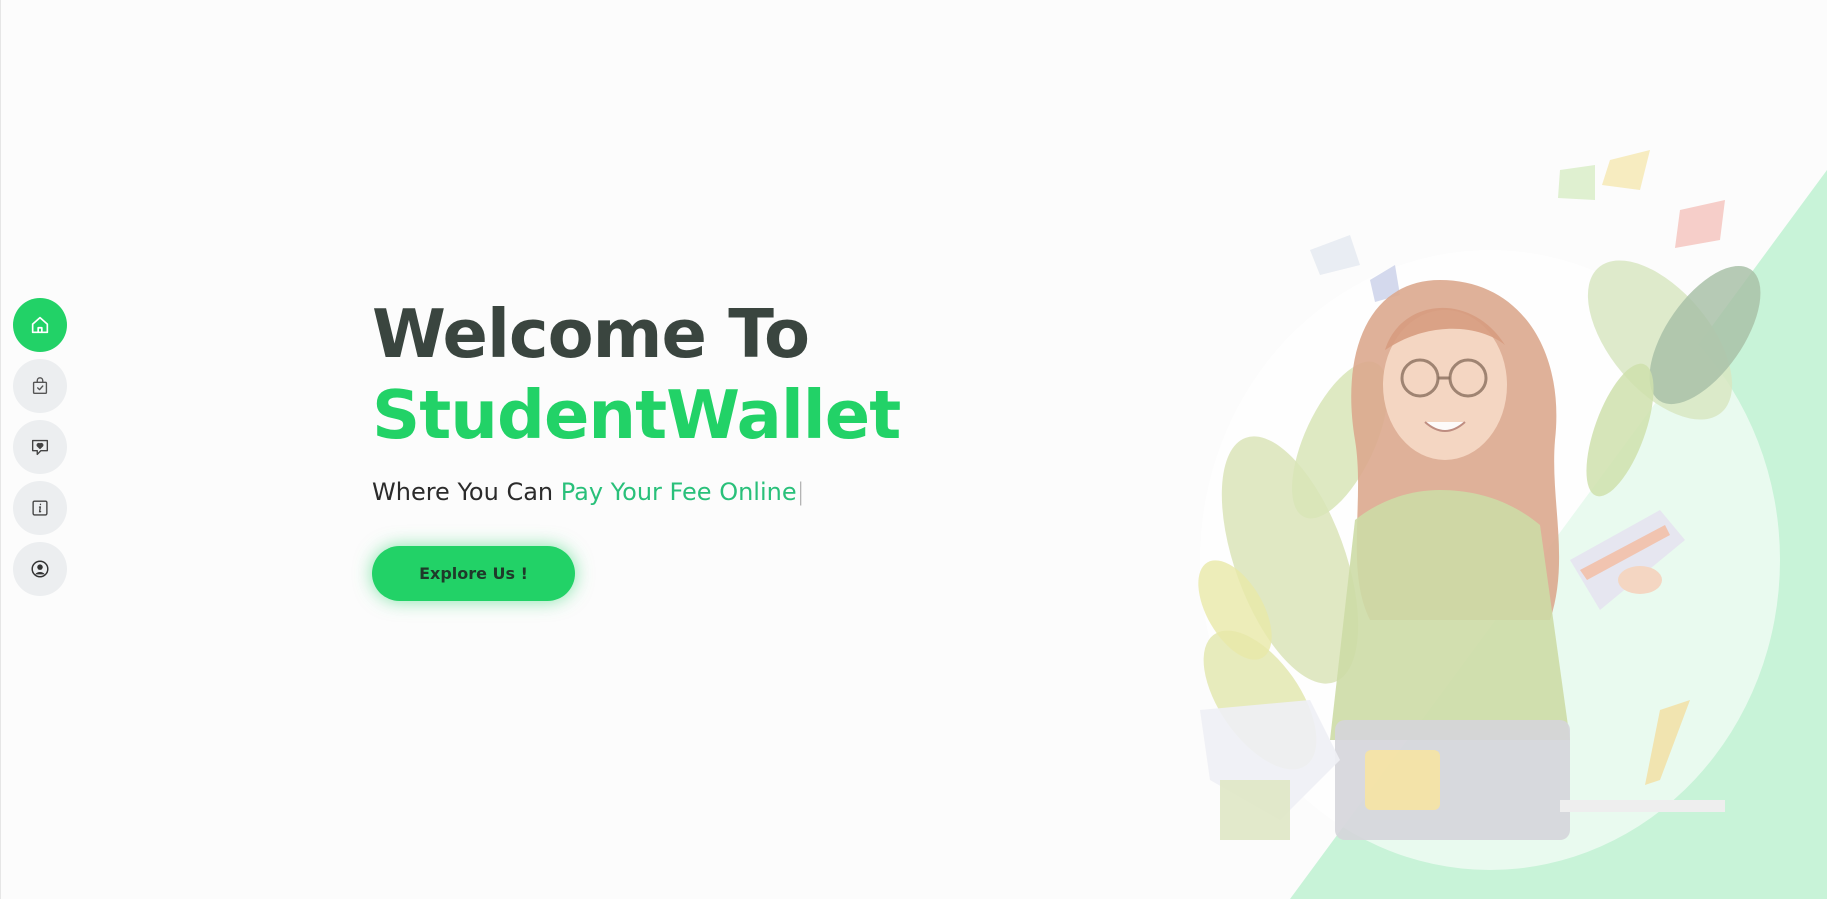  I want to click on nav-feedback-button, so click(40, 447).